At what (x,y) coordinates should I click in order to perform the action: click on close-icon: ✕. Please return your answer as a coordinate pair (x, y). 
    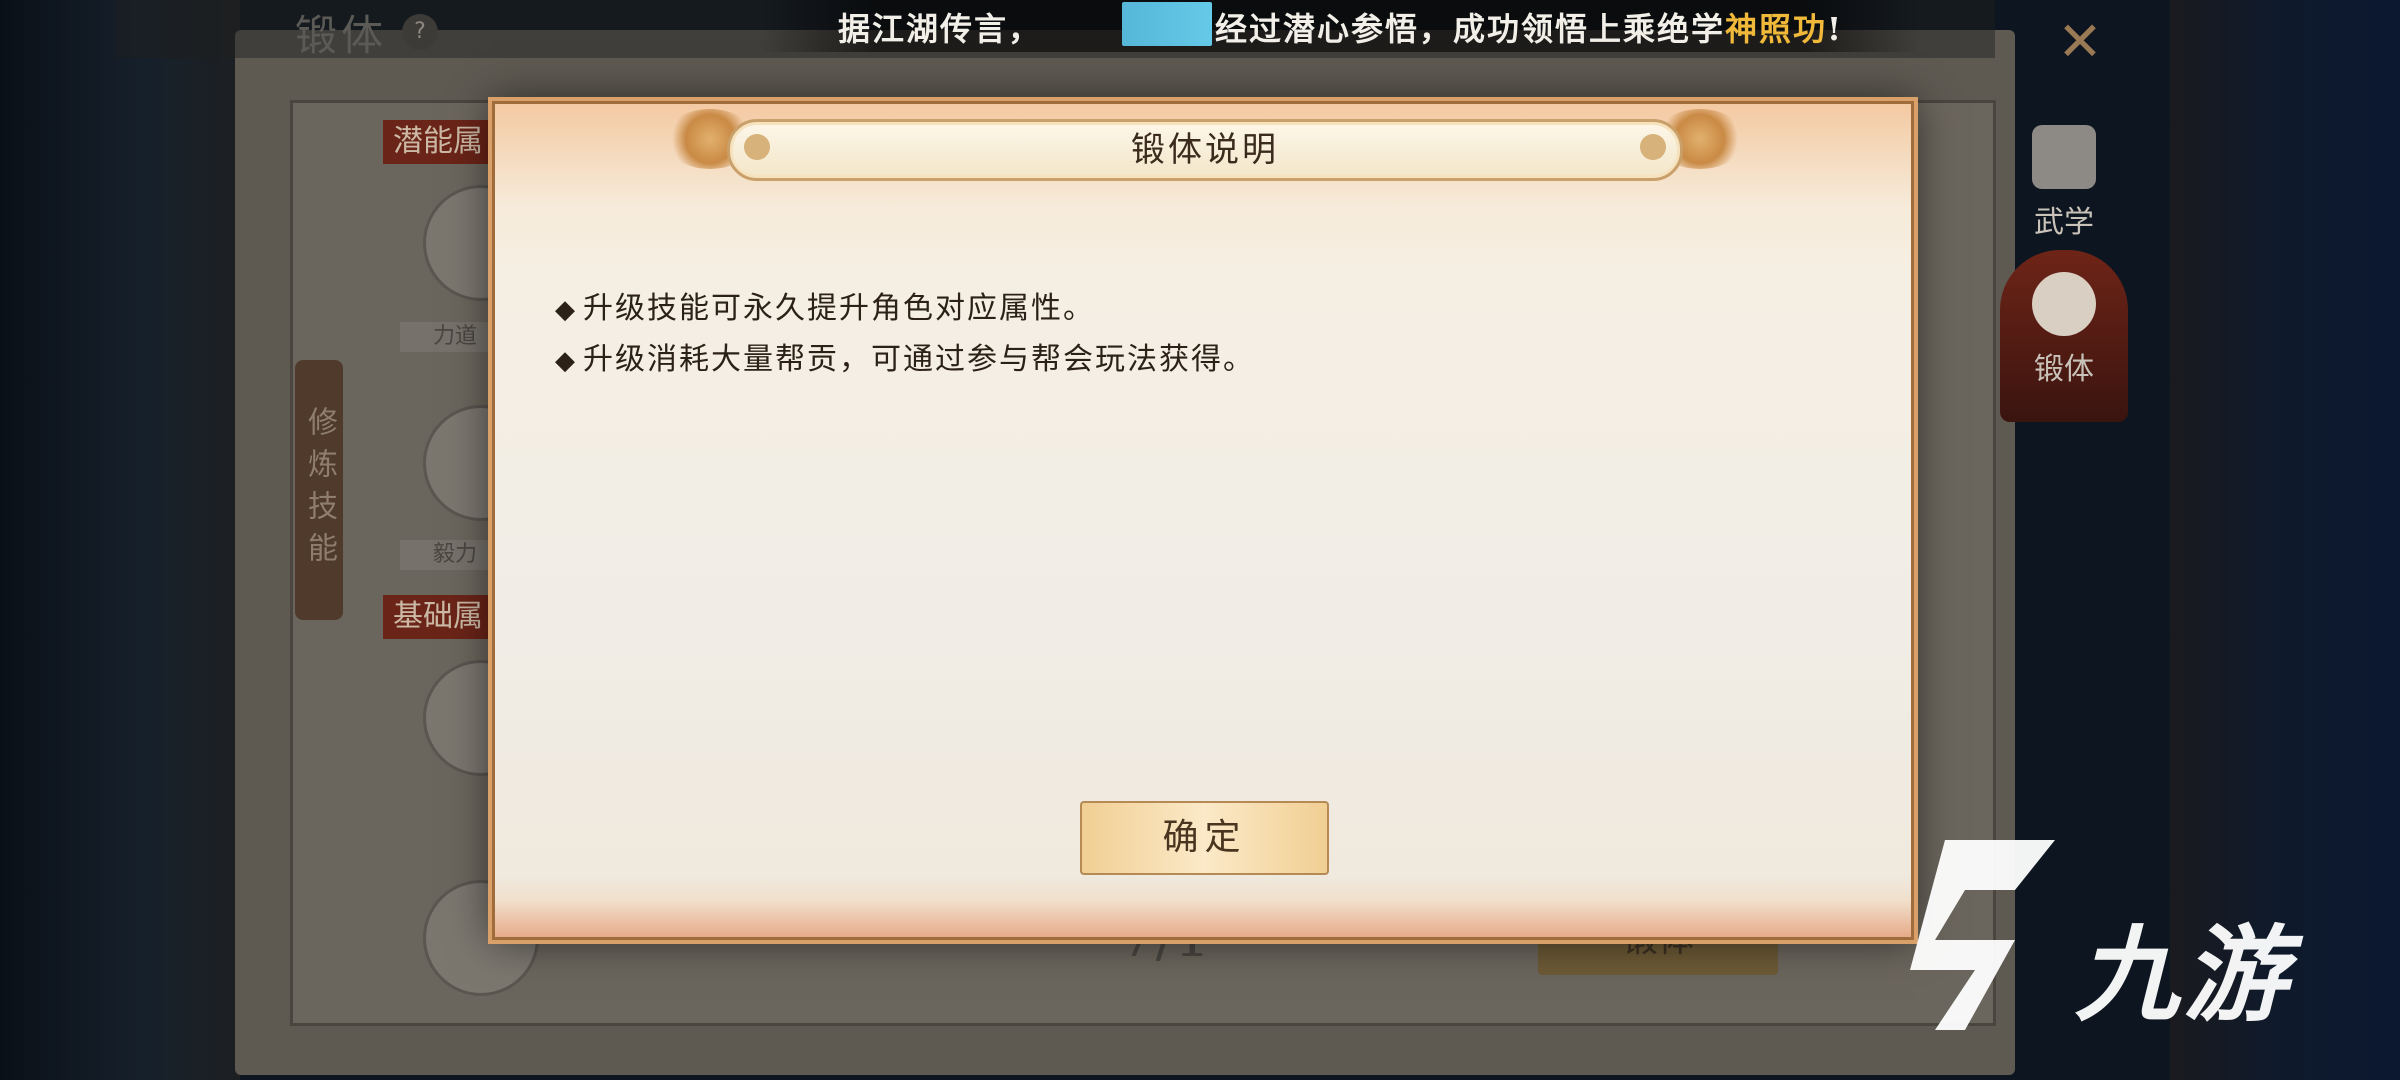
    Looking at the image, I should click on (2080, 42).